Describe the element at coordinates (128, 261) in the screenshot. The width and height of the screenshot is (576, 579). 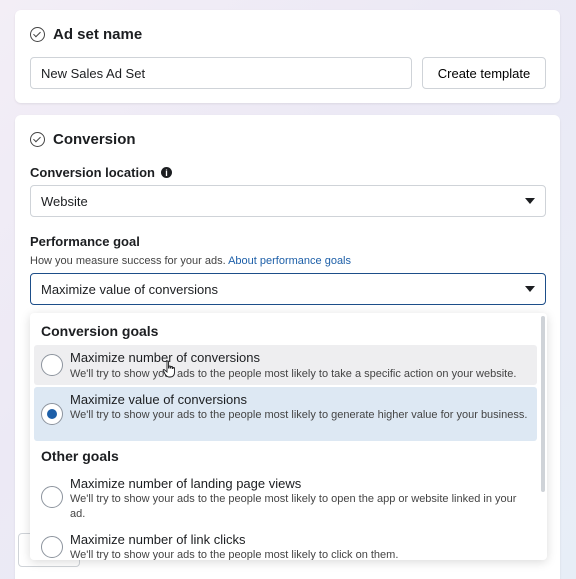
I see `performance-goal-helper-text: How you measure success for your ads.` at that location.